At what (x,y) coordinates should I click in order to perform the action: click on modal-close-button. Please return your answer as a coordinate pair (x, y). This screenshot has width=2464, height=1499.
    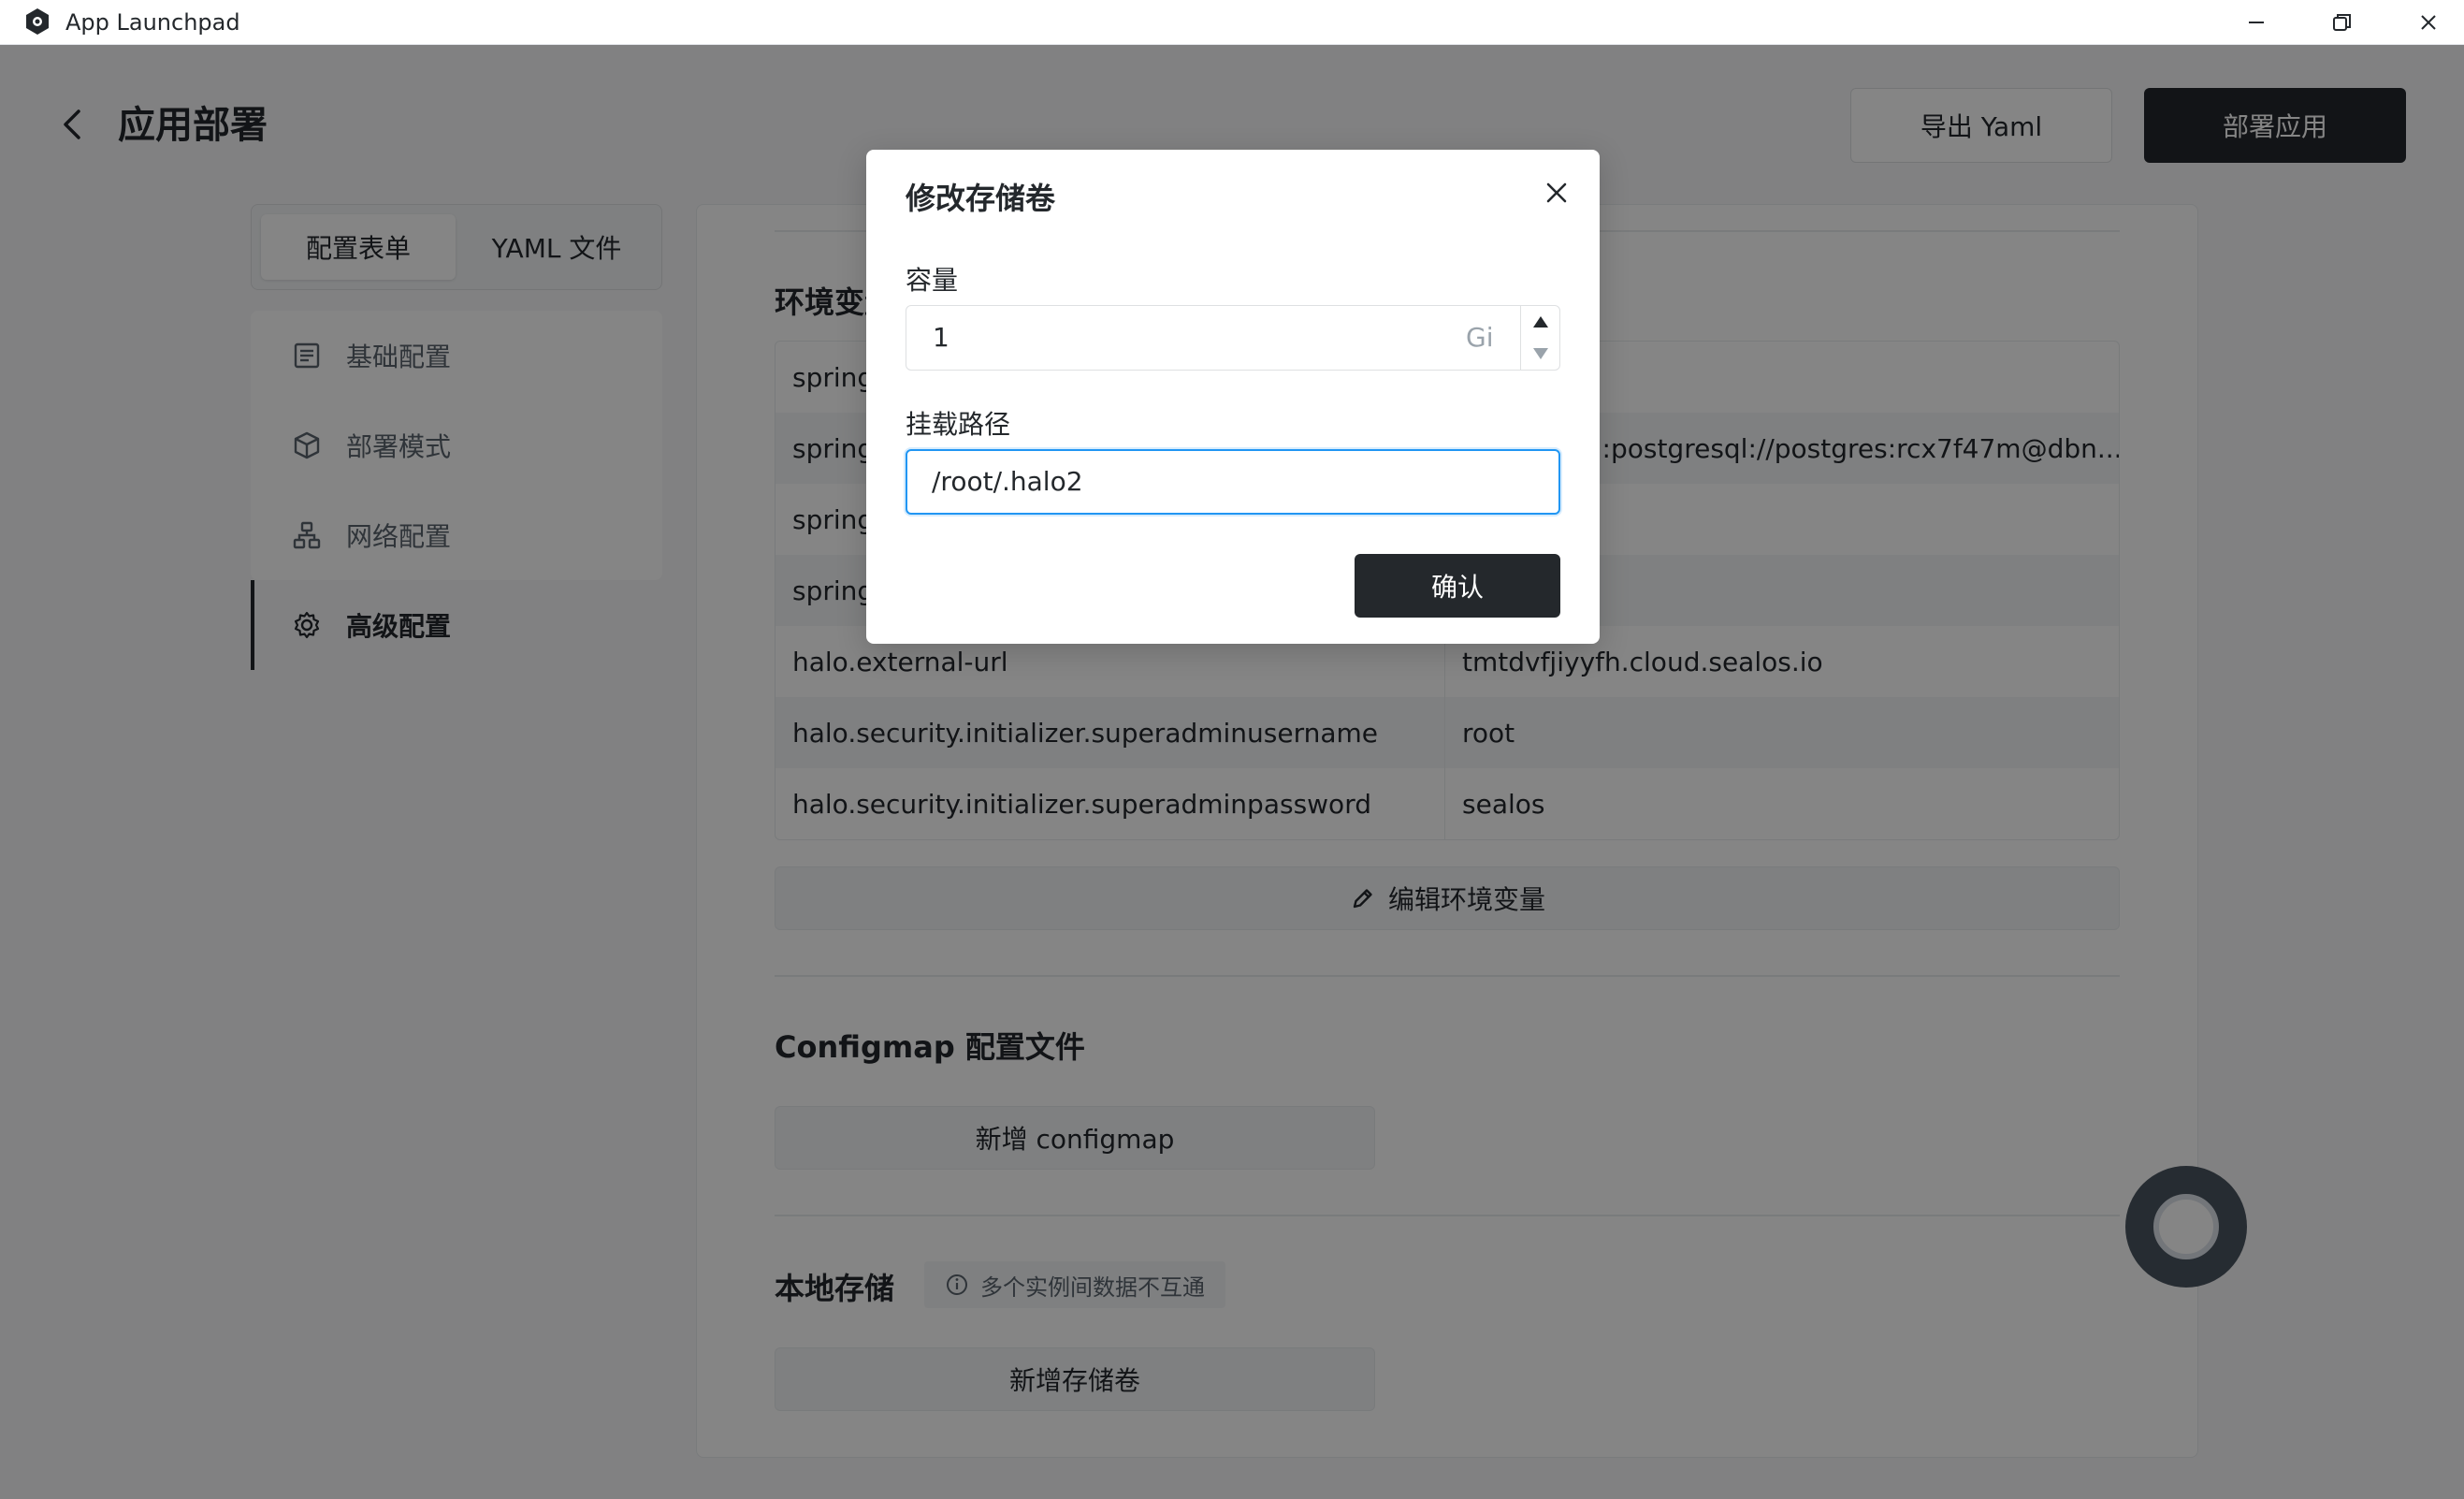
    Looking at the image, I should click on (1556, 192).